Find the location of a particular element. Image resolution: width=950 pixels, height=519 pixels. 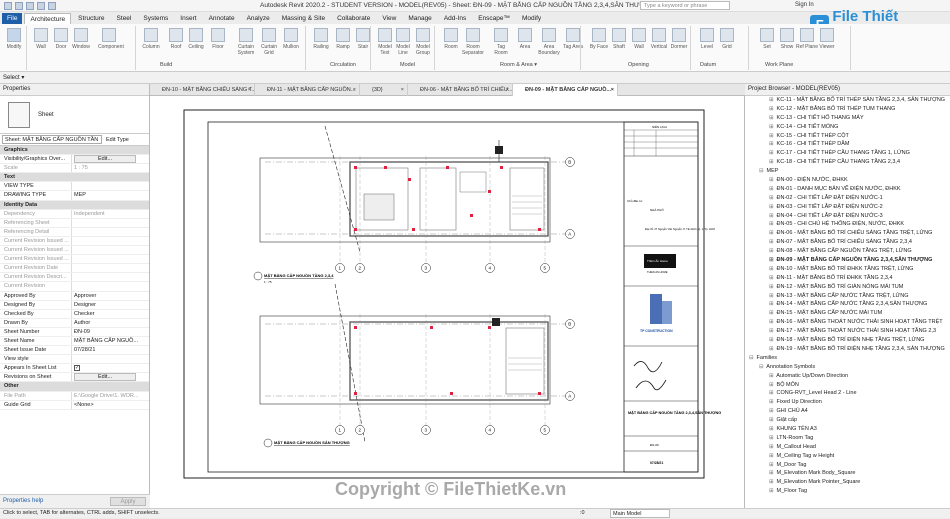

browser-item: ⊞ M_Door Tag is located at coordinates (847, 465).